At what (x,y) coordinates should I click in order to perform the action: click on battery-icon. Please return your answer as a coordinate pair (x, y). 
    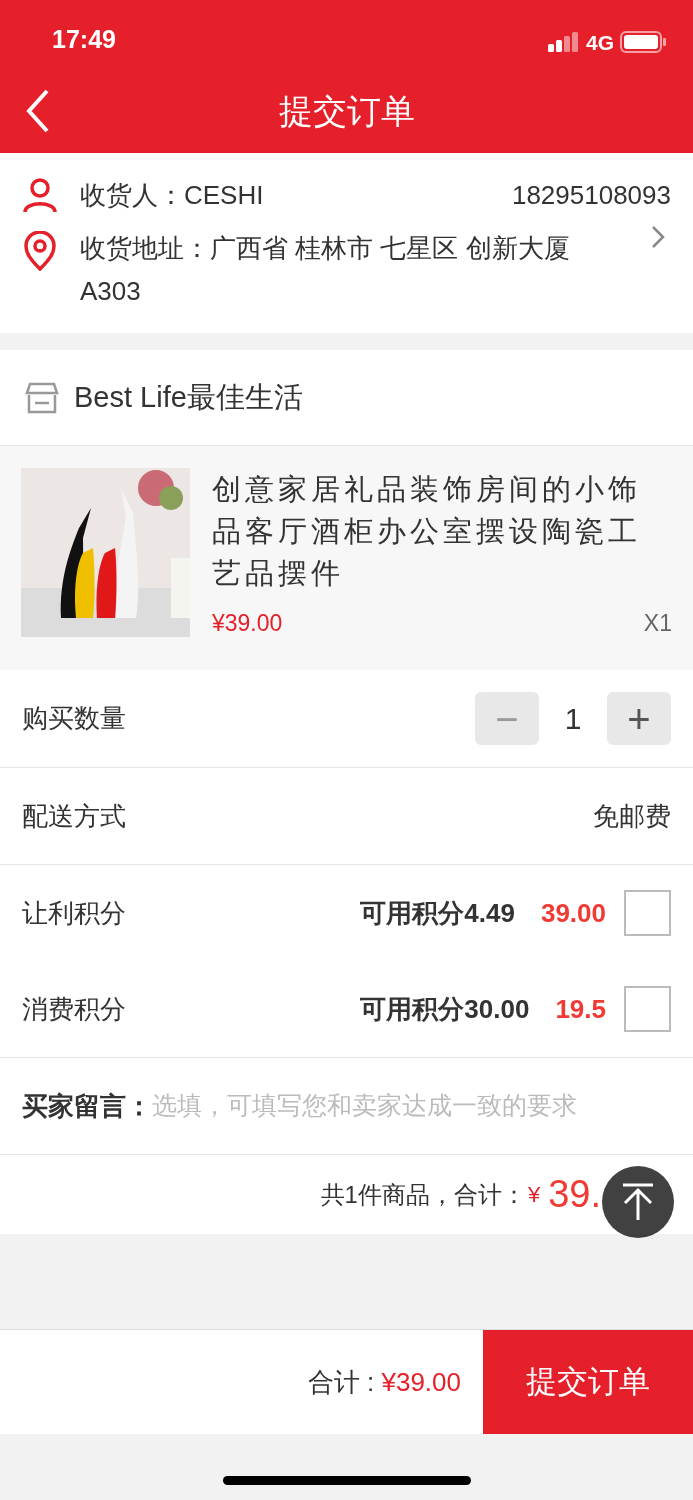
    Looking at the image, I should click on (643, 42).